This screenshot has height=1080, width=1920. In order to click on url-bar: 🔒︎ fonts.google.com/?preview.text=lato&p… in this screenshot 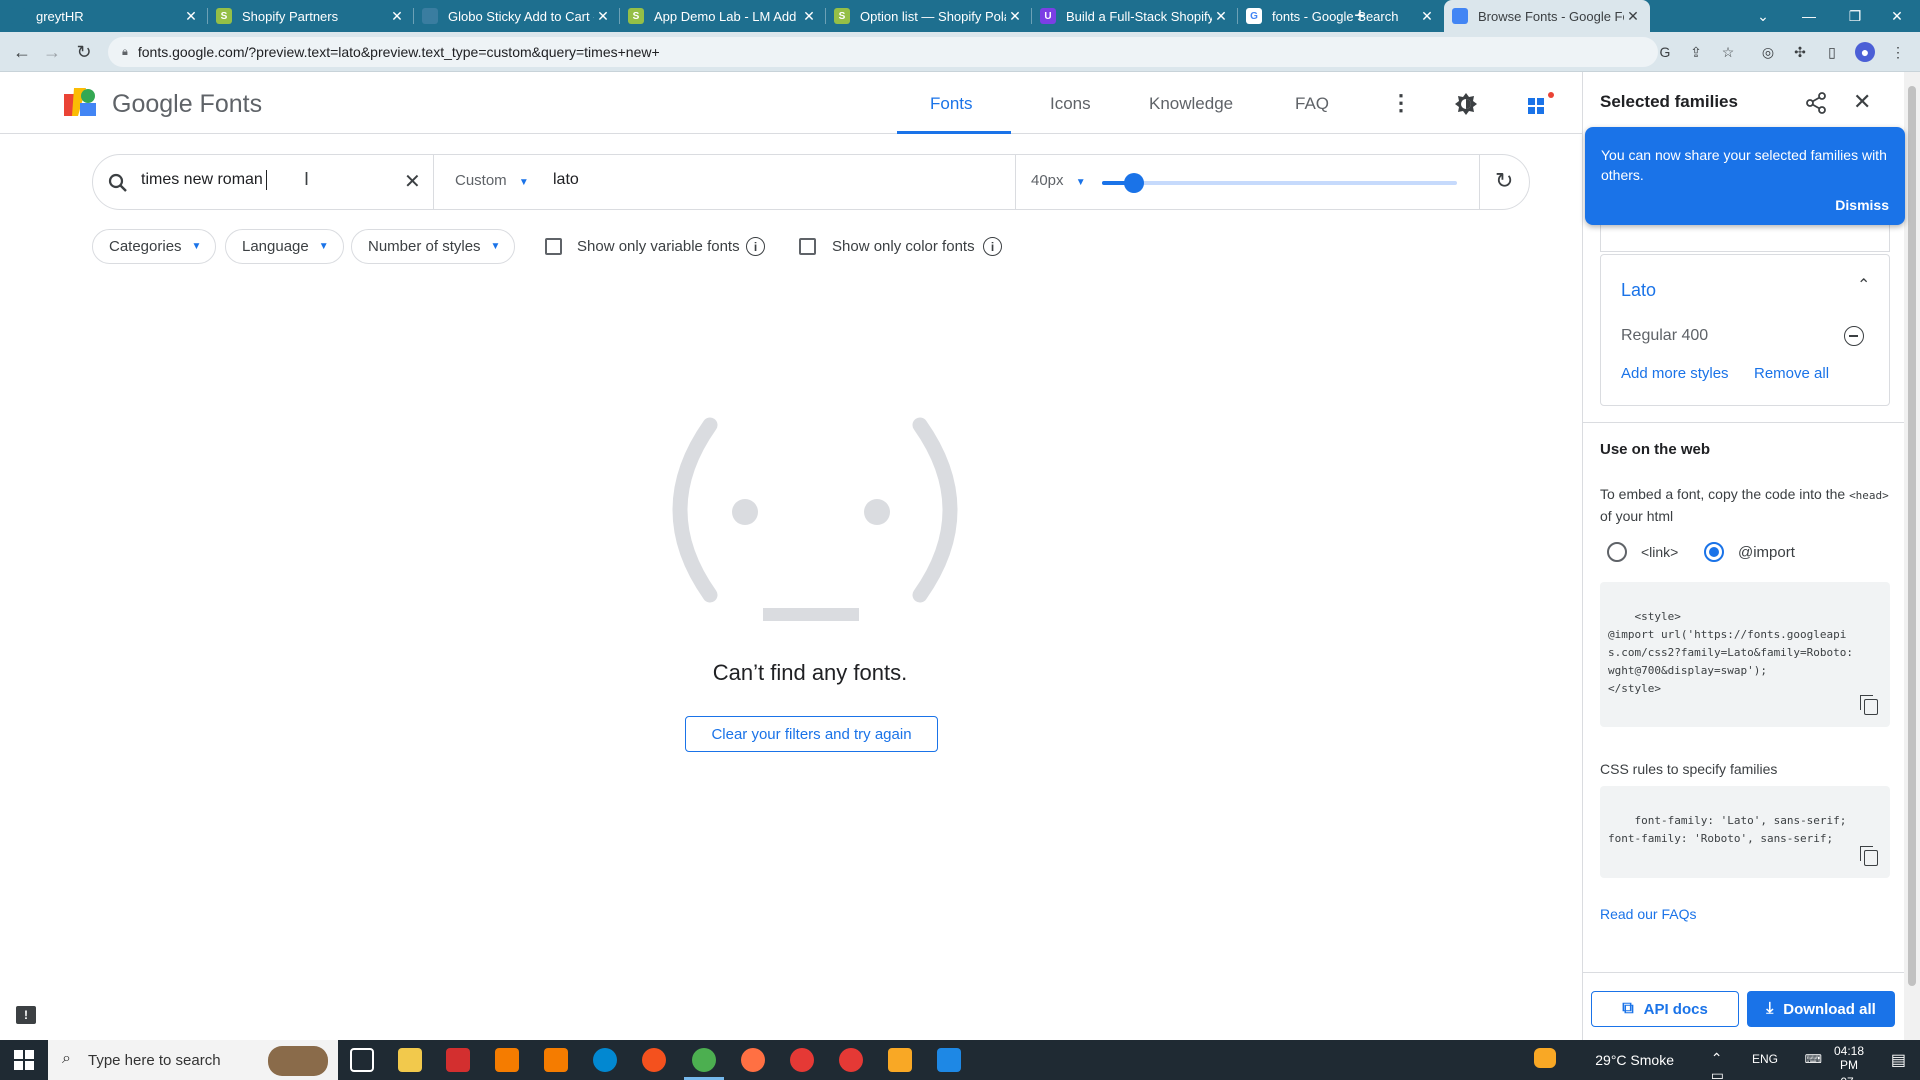, I will do `click(883, 52)`.